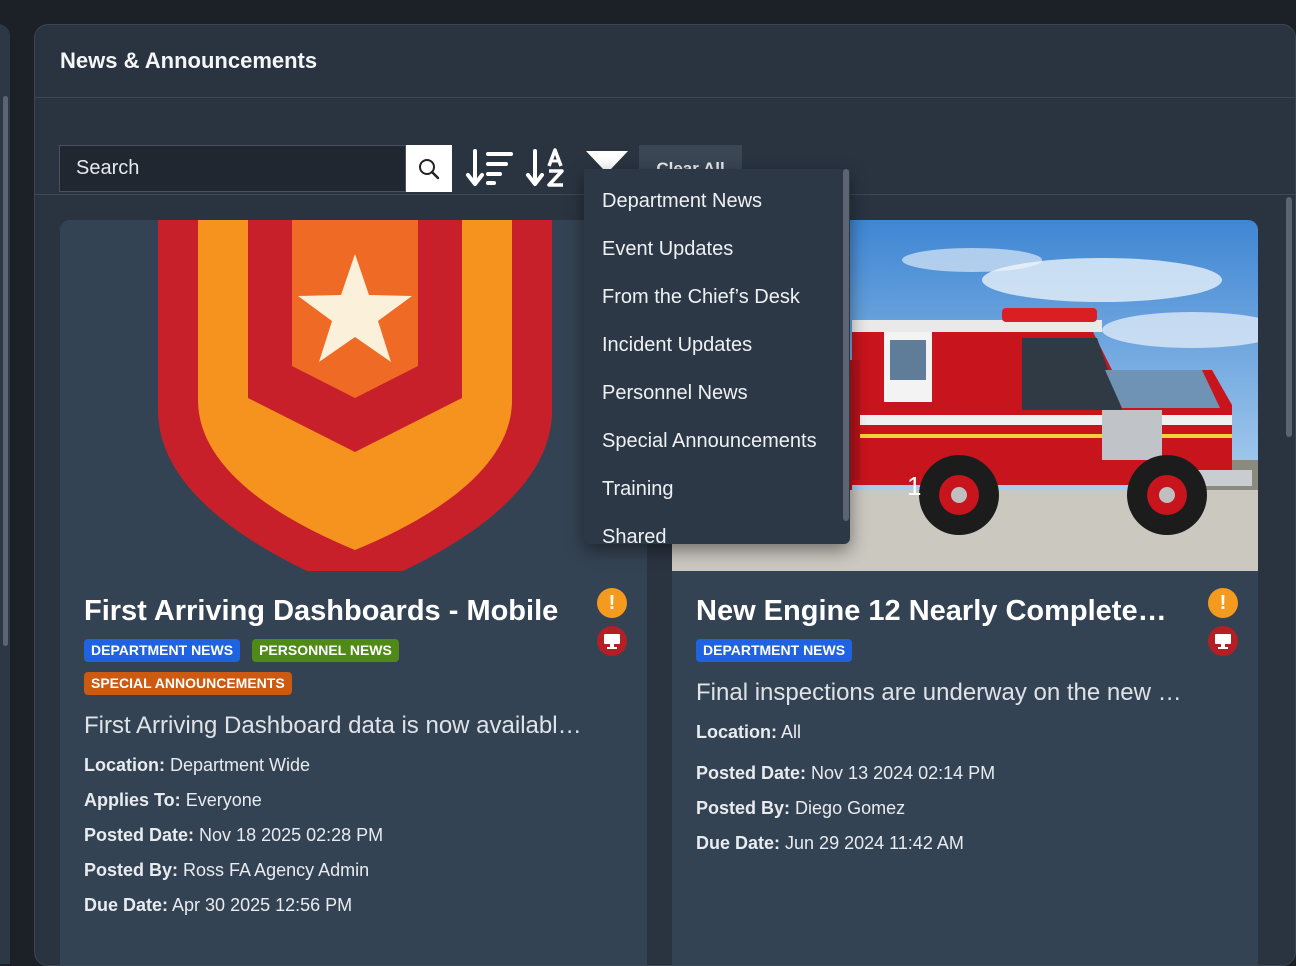 The width and height of the screenshot is (1296, 966). What do you see at coordinates (717, 201) in the screenshot?
I see `filter-item-department-news: Department News` at bounding box center [717, 201].